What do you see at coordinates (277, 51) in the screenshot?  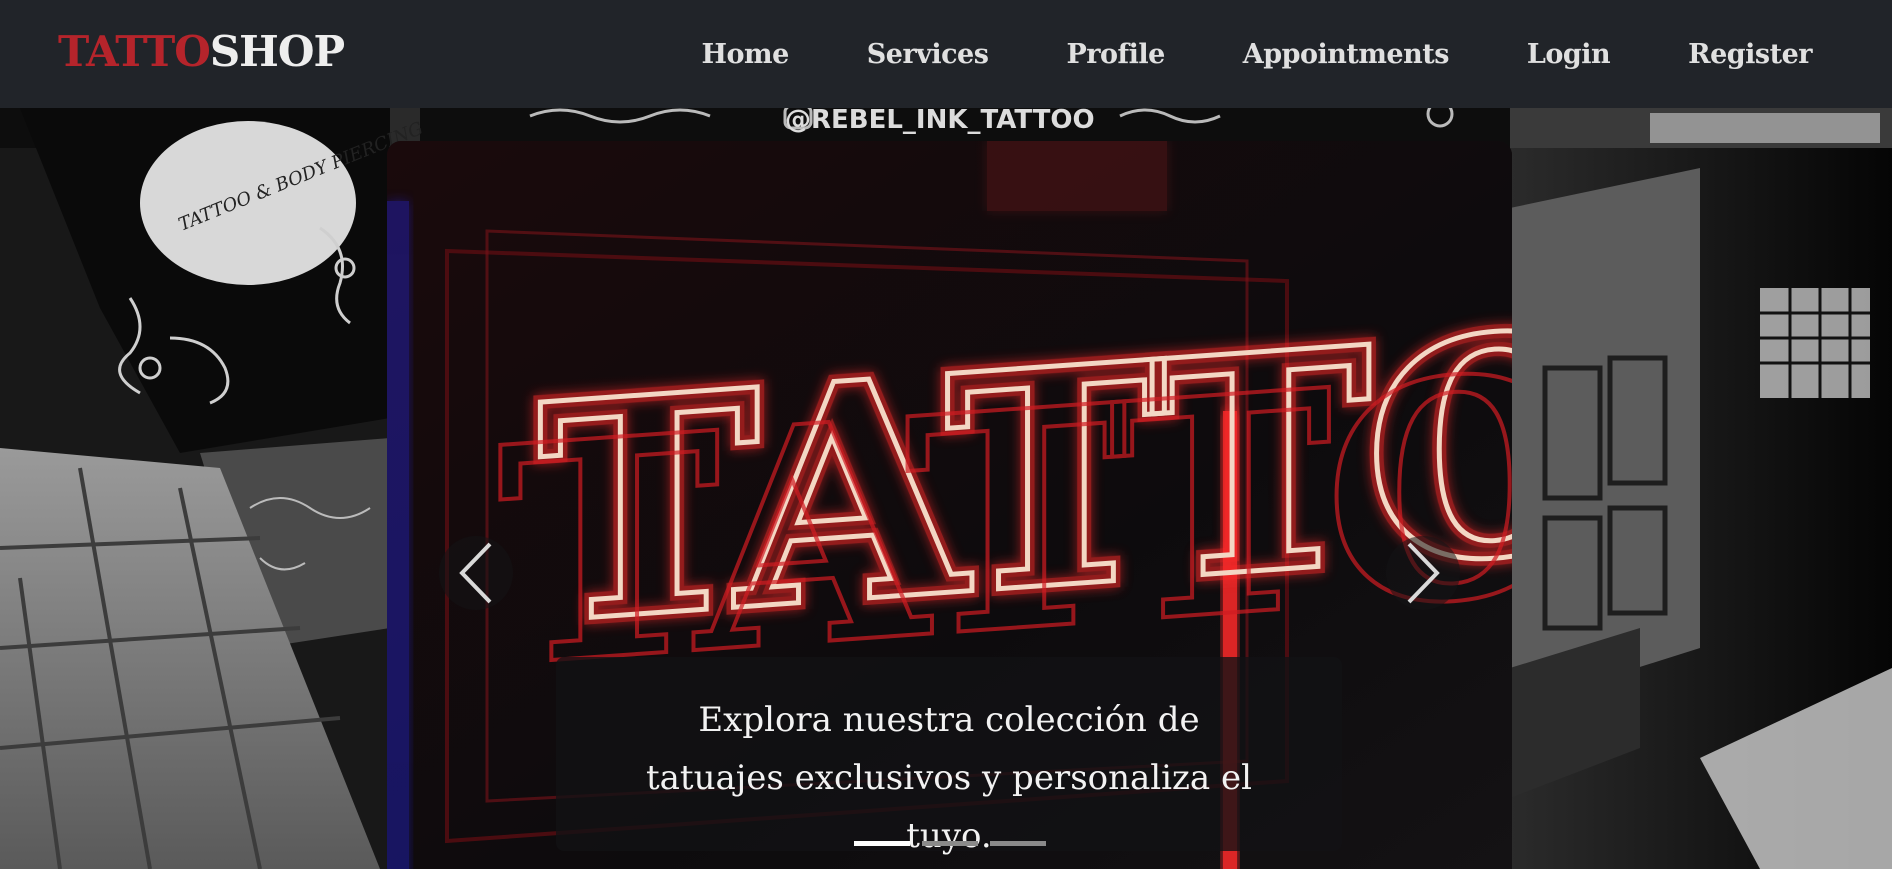 I see `brand-part-shop: SHOP` at bounding box center [277, 51].